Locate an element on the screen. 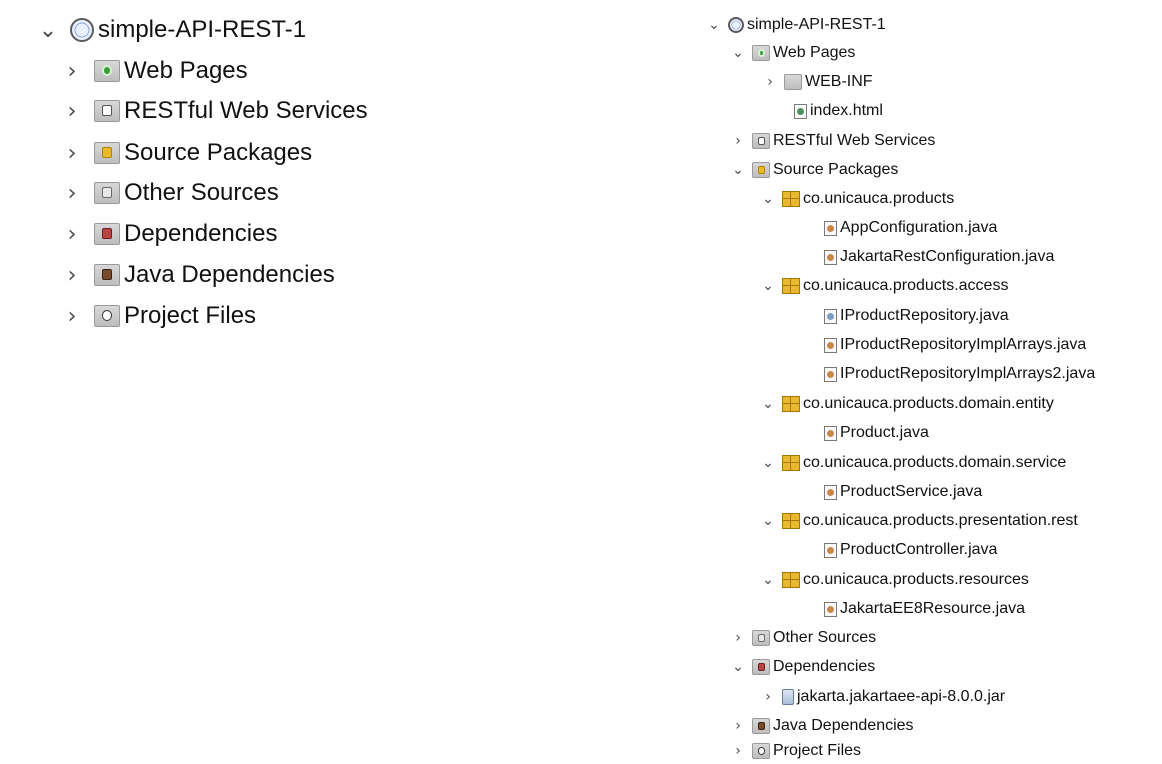  package-label: co.unicauca.products.domain.service is located at coordinates (935, 462).